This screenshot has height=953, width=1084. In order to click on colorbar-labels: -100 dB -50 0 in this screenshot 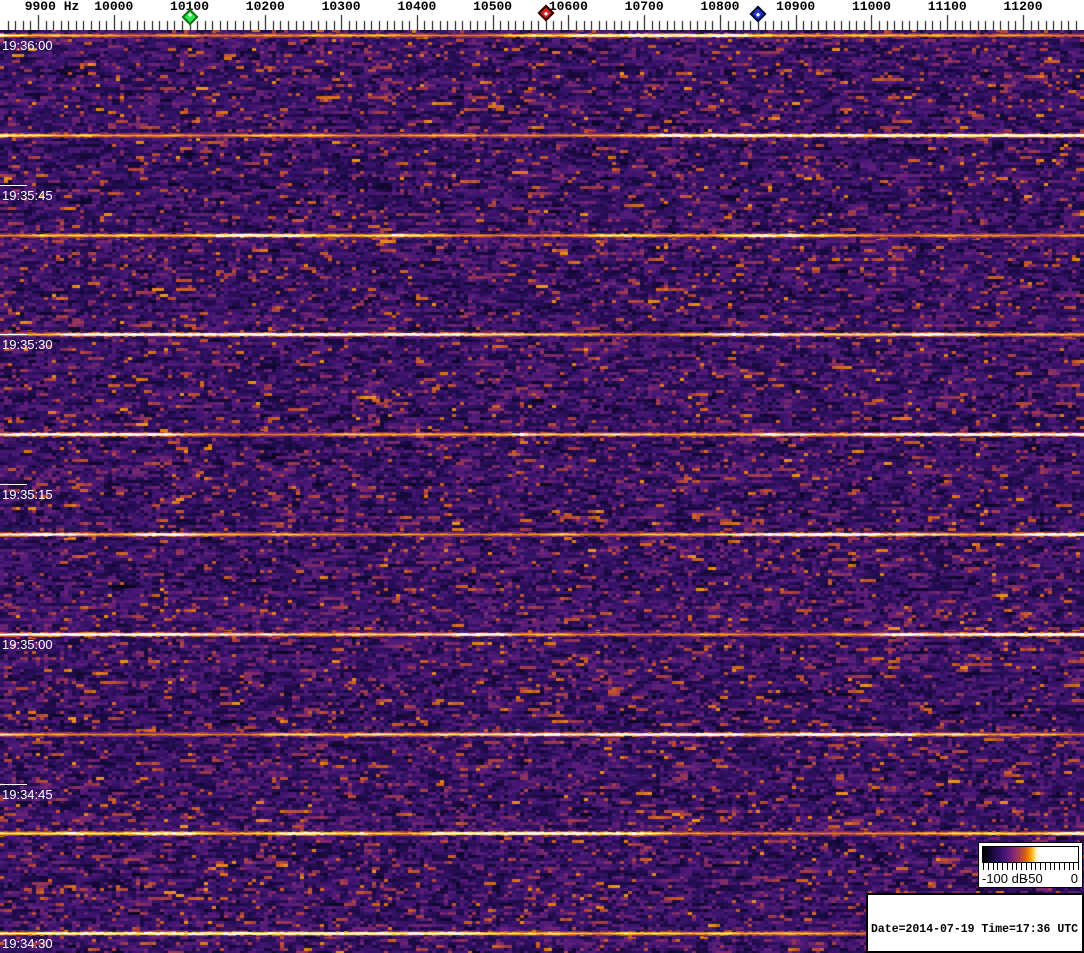, I will do `click(1030, 878)`.